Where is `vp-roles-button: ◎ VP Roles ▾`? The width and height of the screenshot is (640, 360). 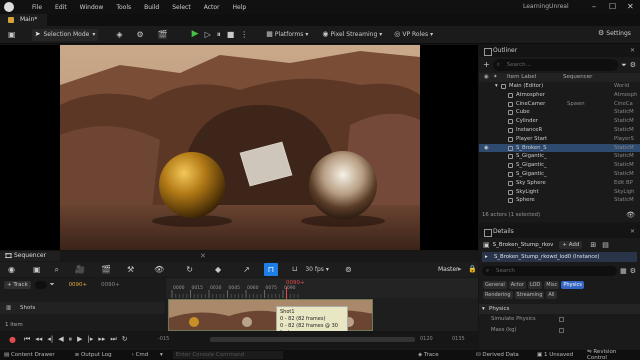 vp-roles-button: ◎ VP Roles ▾ is located at coordinates (413, 35).